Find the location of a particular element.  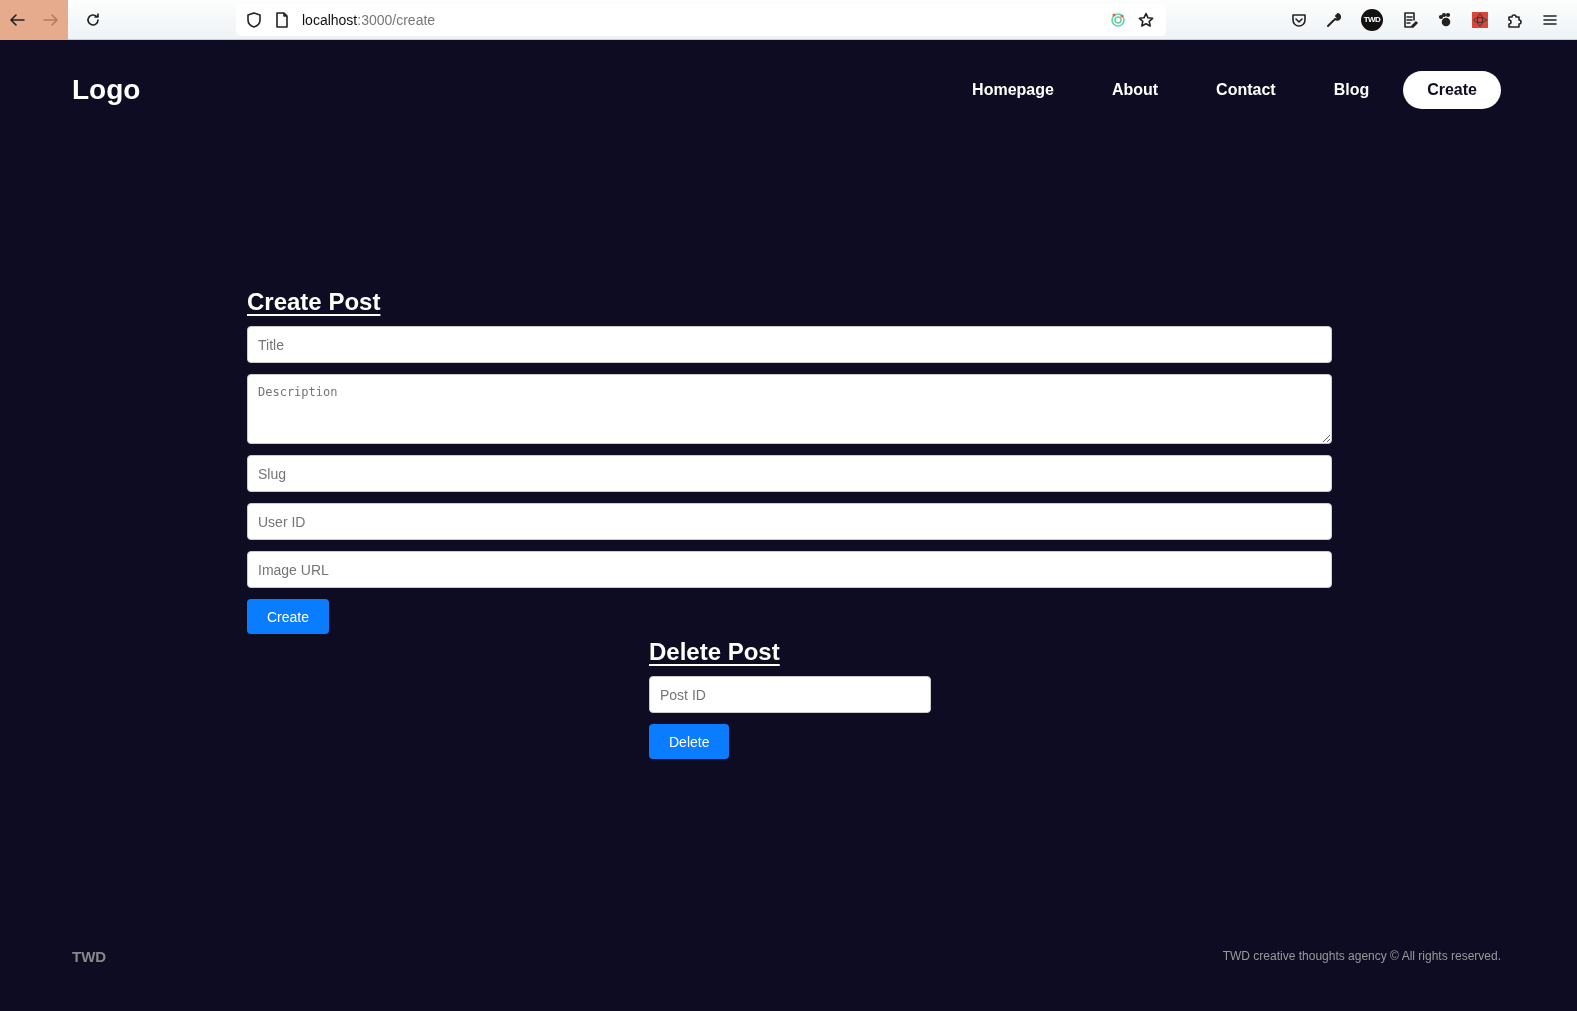

pocket-icon is located at coordinates (1299, 19).